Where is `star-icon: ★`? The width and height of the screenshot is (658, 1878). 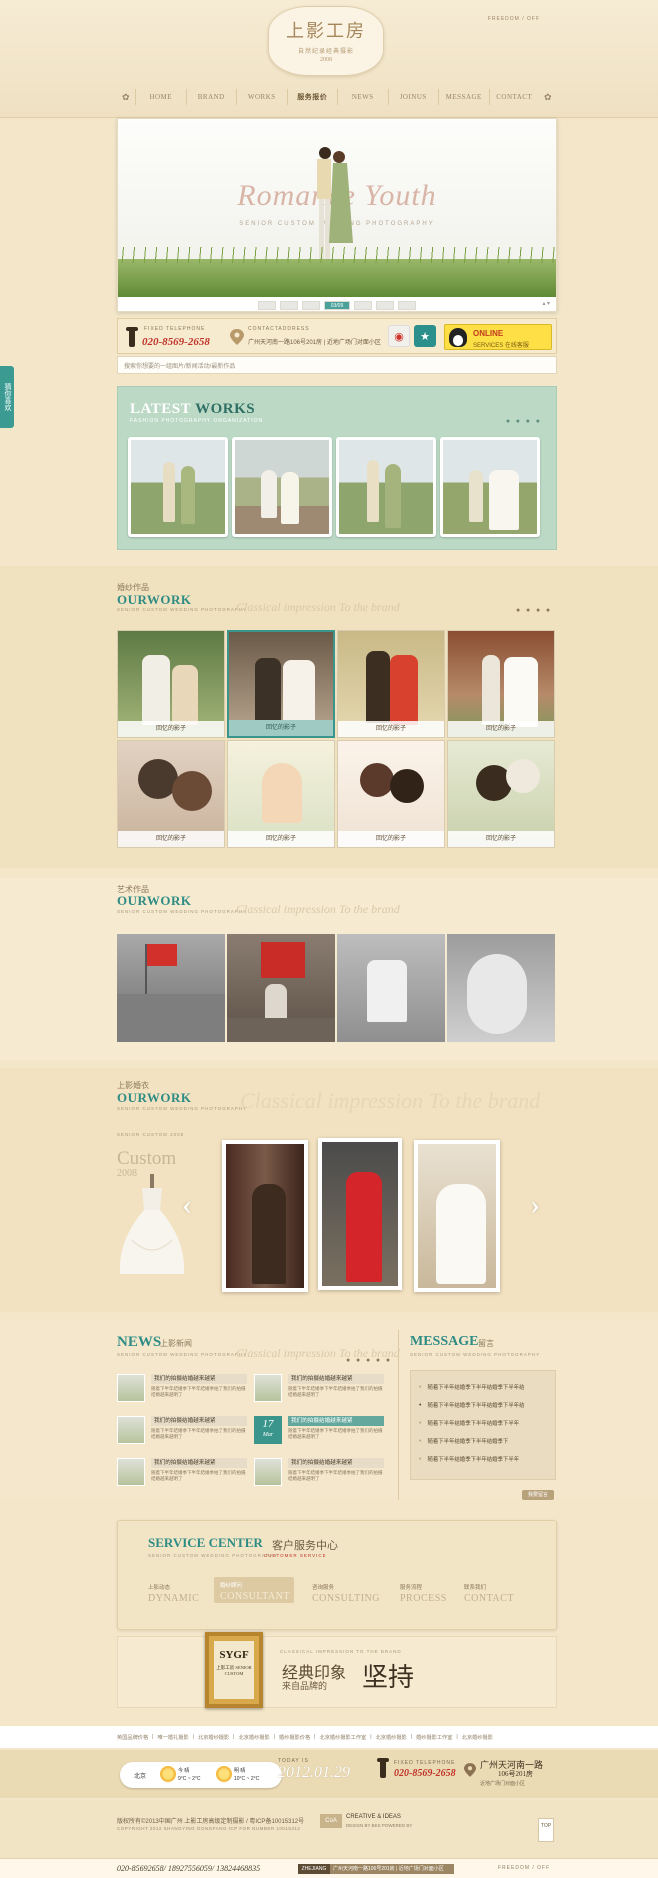 star-icon: ★ is located at coordinates (425, 336).